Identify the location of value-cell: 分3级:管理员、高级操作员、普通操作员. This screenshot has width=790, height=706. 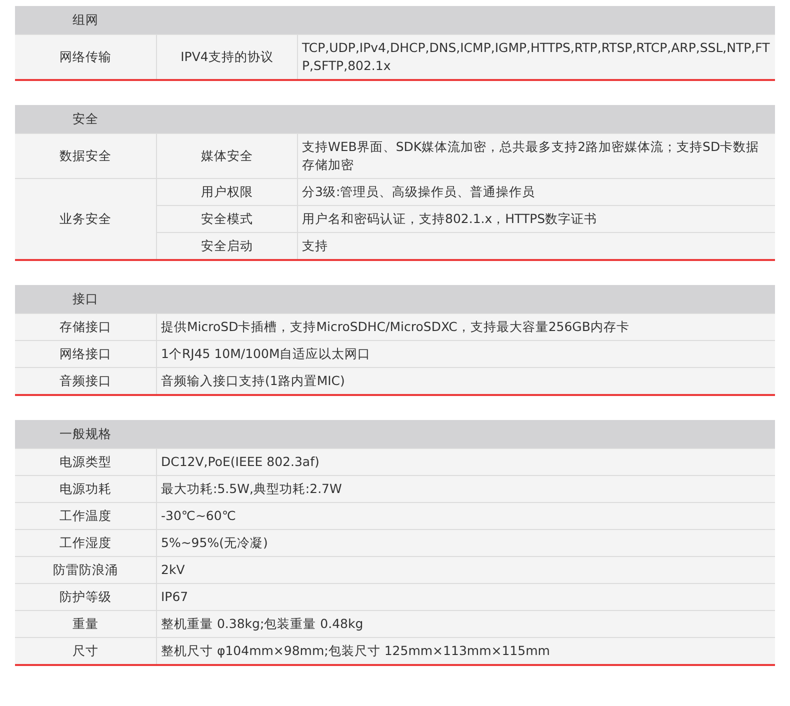
(536, 192).